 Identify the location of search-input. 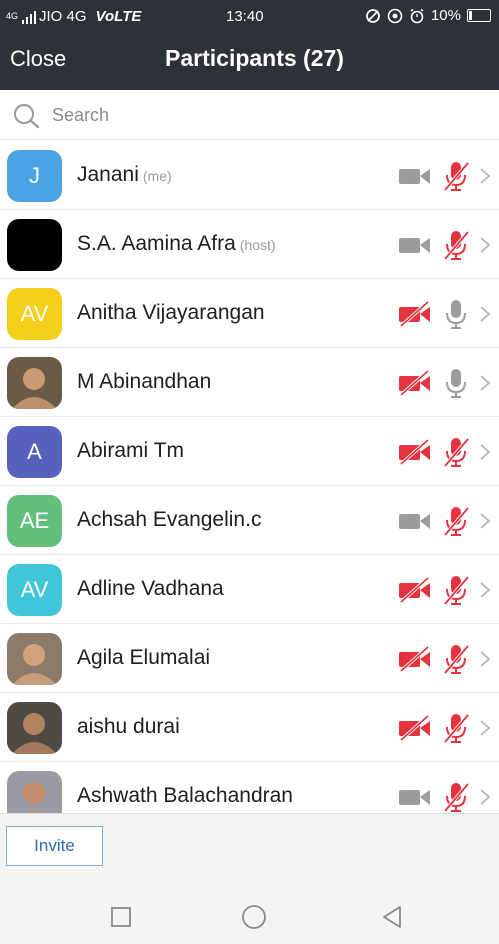
(262, 115).